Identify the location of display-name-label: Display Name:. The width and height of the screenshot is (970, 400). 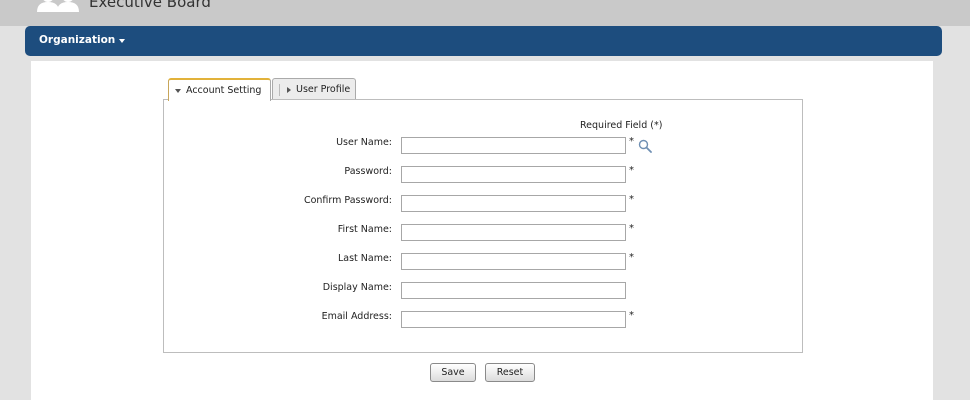
(357, 287).